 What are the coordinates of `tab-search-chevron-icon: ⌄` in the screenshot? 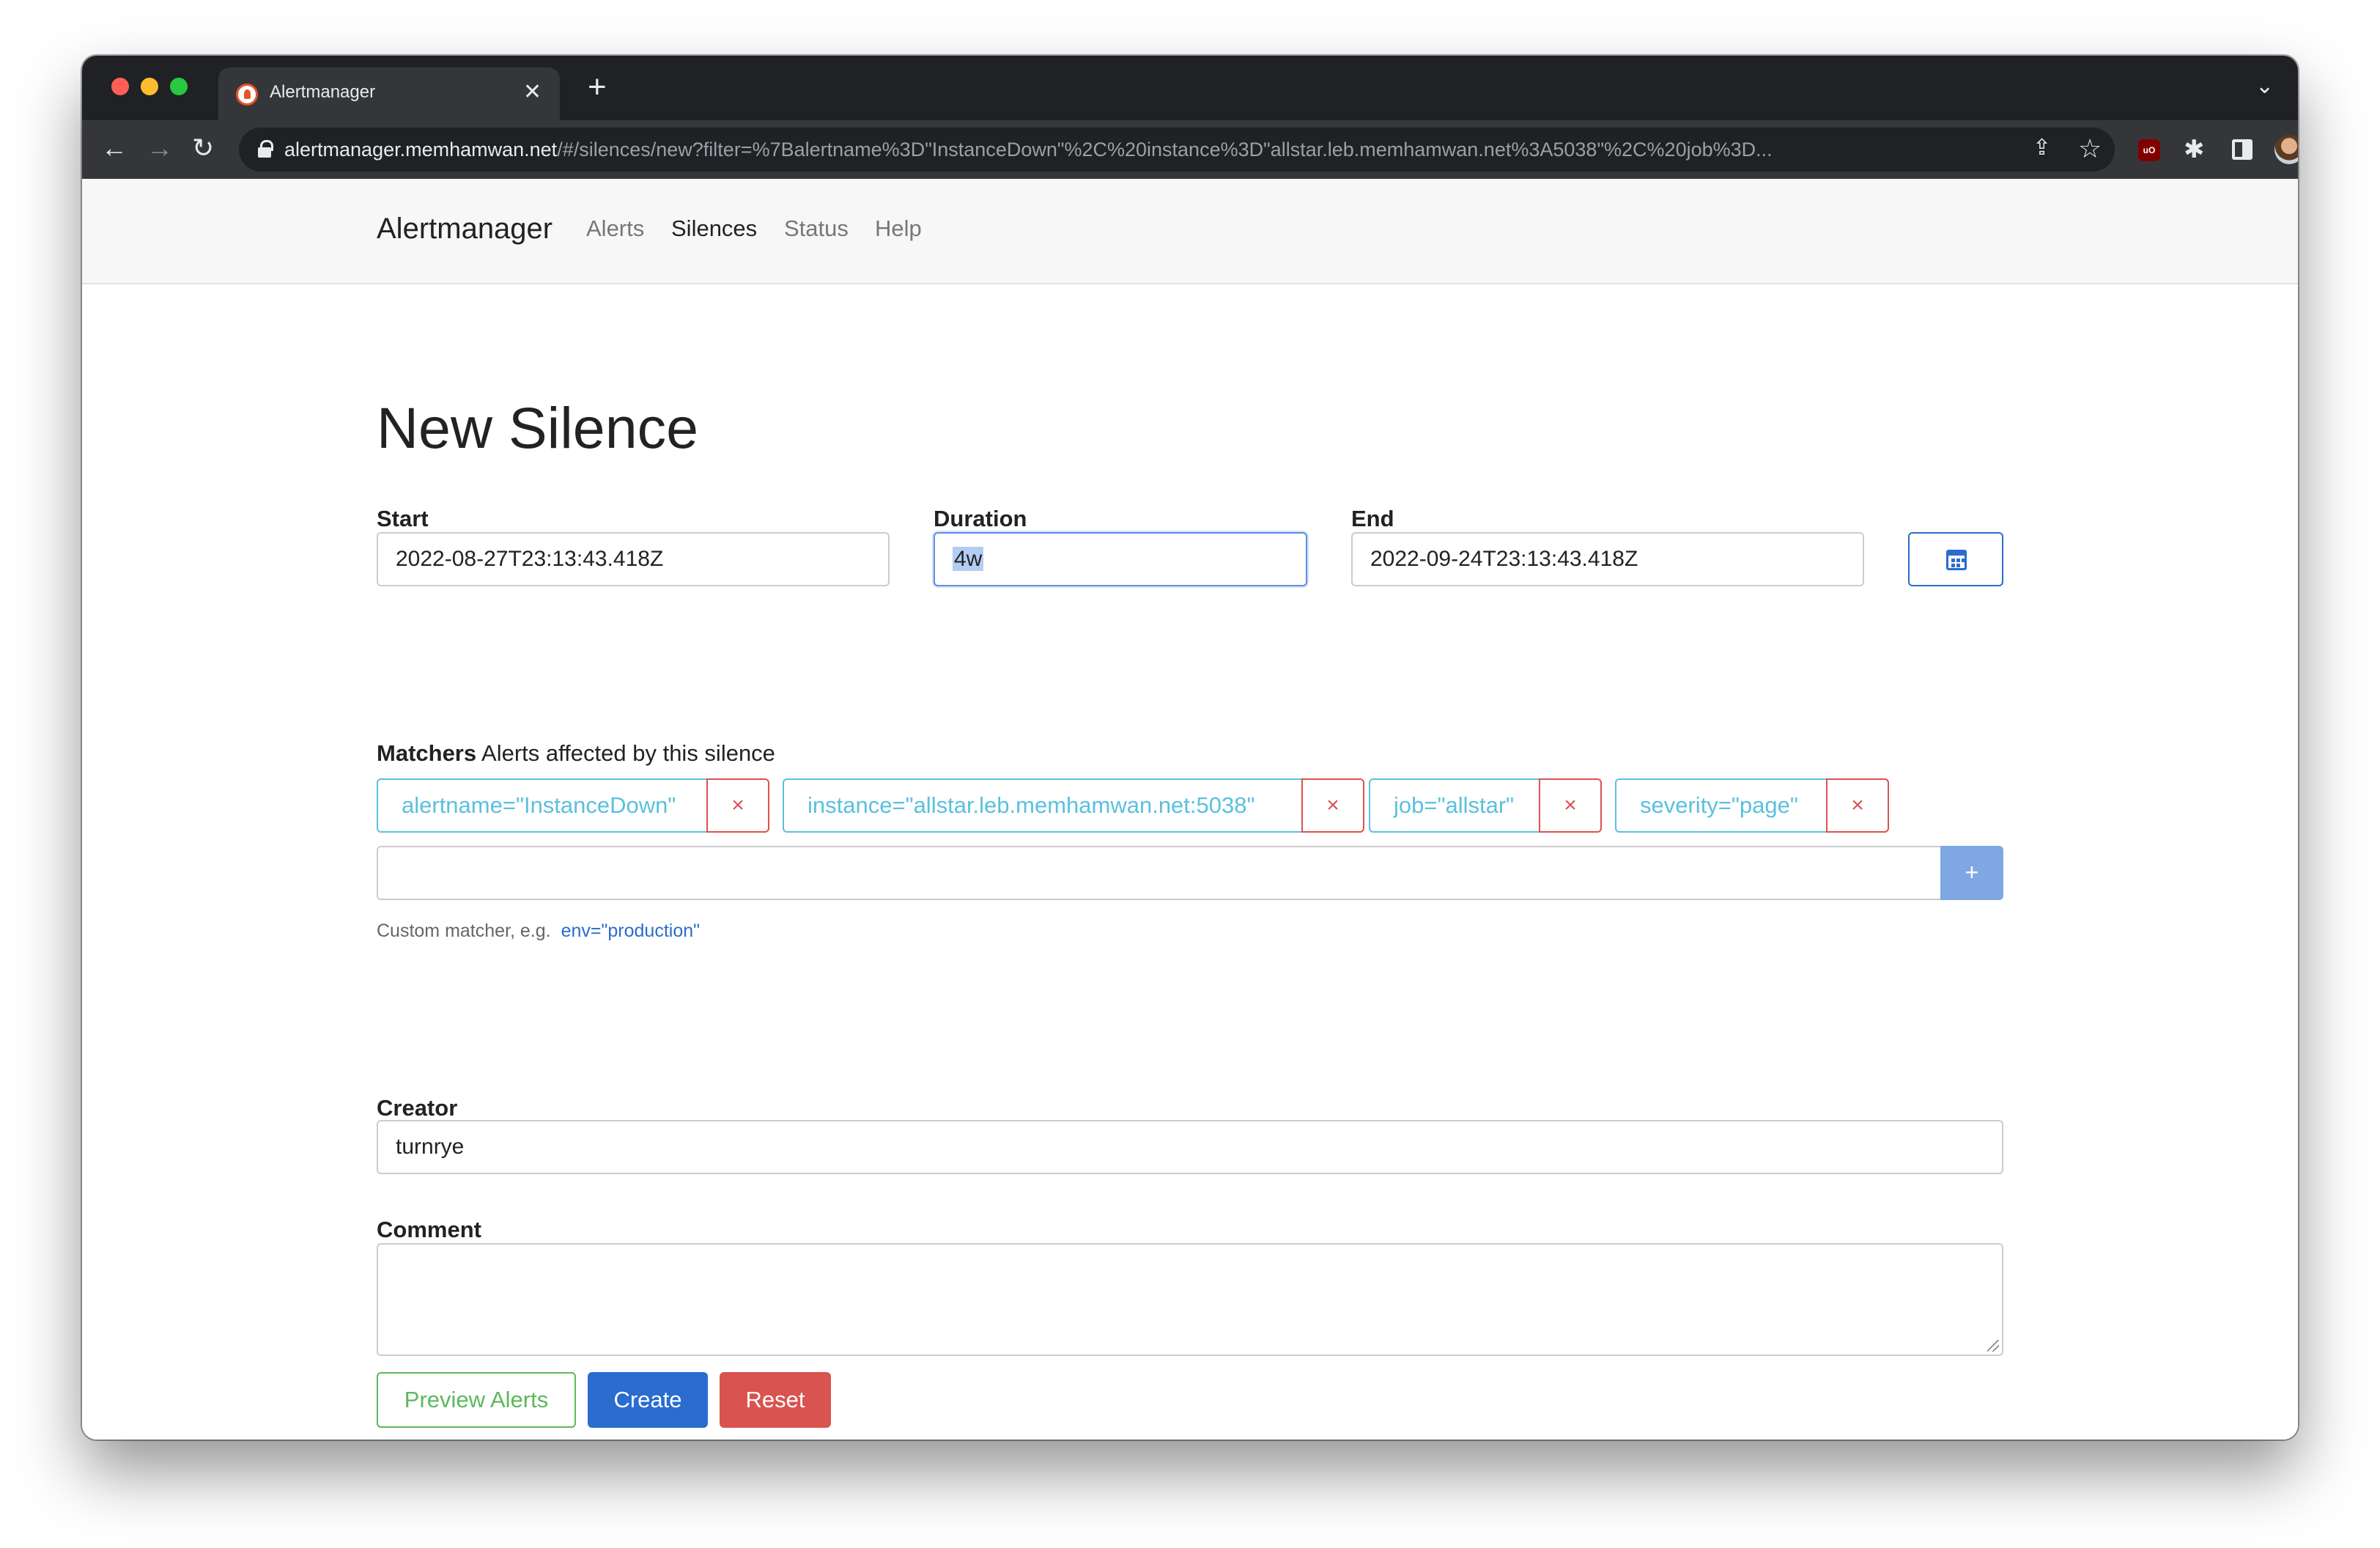 It's located at (2264, 86).